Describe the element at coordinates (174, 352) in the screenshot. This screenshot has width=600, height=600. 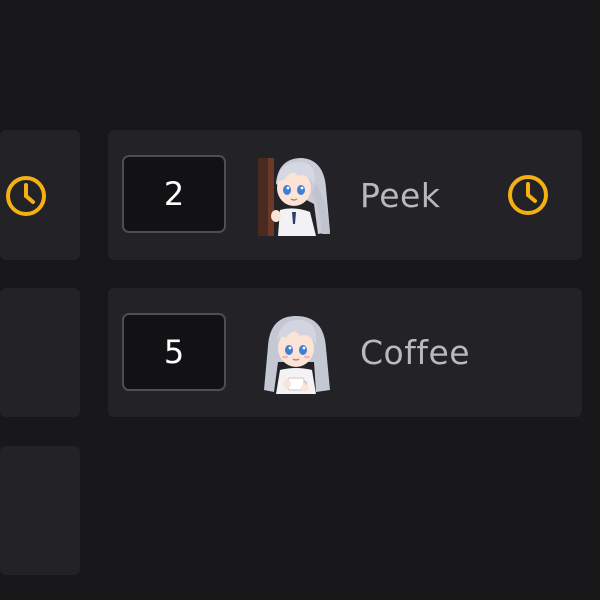
I see `quantity-input: 5` at that location.